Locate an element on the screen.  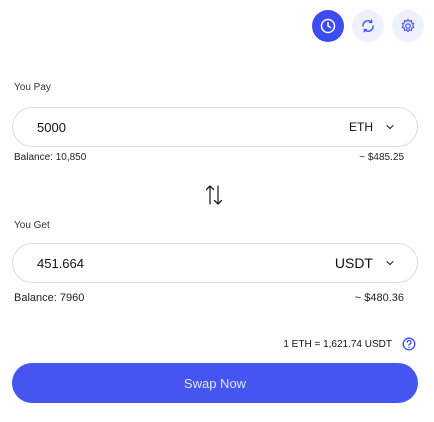
pay-token-selector: ETH is located at coordinates (372, 127).